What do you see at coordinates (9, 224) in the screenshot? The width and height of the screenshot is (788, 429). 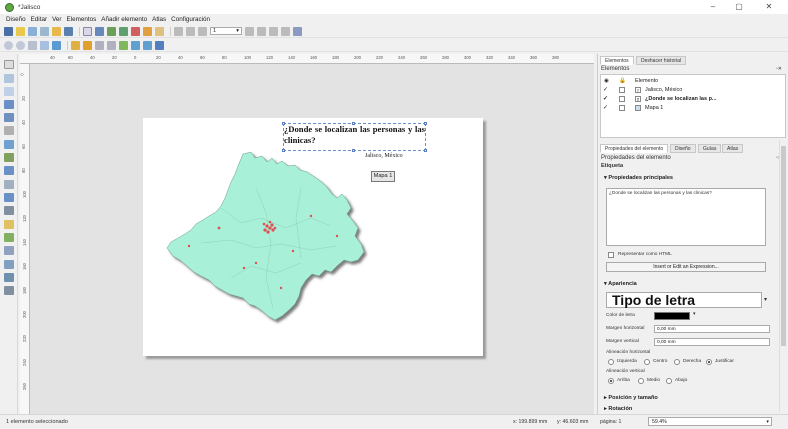 I see `add-shape-icon` at bounding box center [9, 224].